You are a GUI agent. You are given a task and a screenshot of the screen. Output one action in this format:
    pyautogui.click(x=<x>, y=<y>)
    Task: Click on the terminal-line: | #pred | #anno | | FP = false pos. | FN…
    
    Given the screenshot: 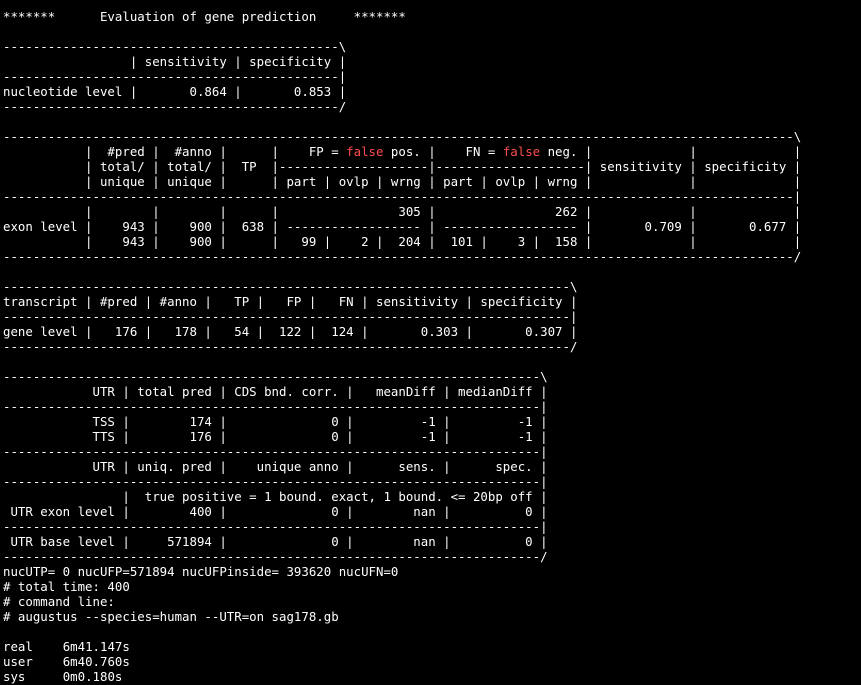 What is the action you would take?
    pyautogui.click(x=432, y=151)
    